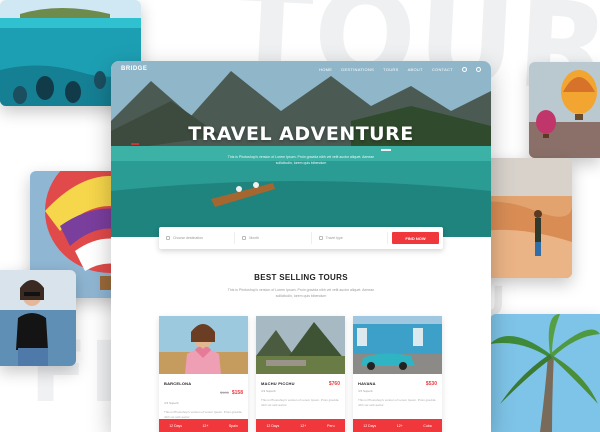  Describe the element at coordinates (367, 383) in the screenshot. I see `tour-name: HAVANA` at that location.